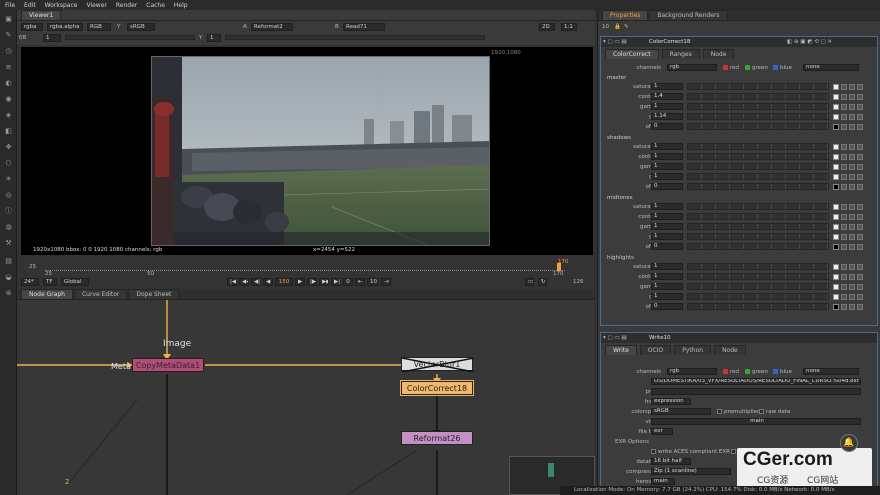  I want to click on tab-ranges: Ranges, so click(680, 54).